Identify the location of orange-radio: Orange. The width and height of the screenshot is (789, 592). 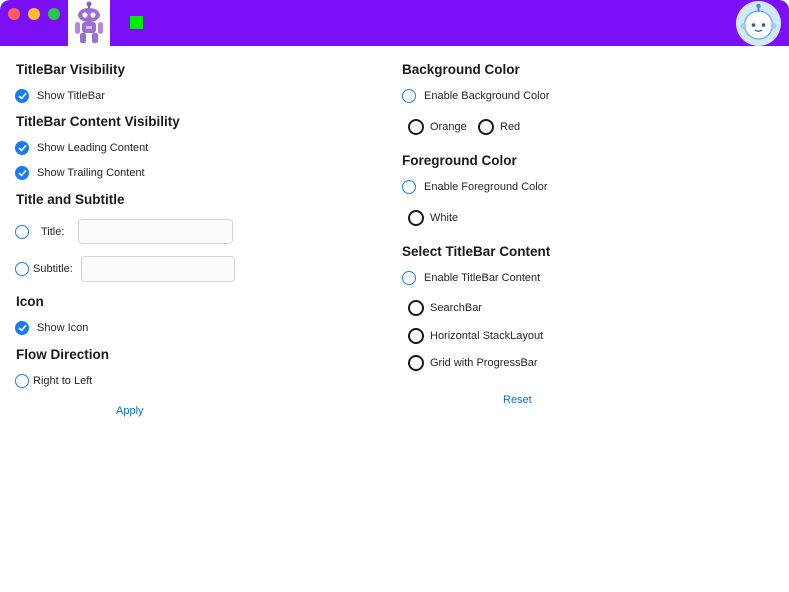
(437, 127).